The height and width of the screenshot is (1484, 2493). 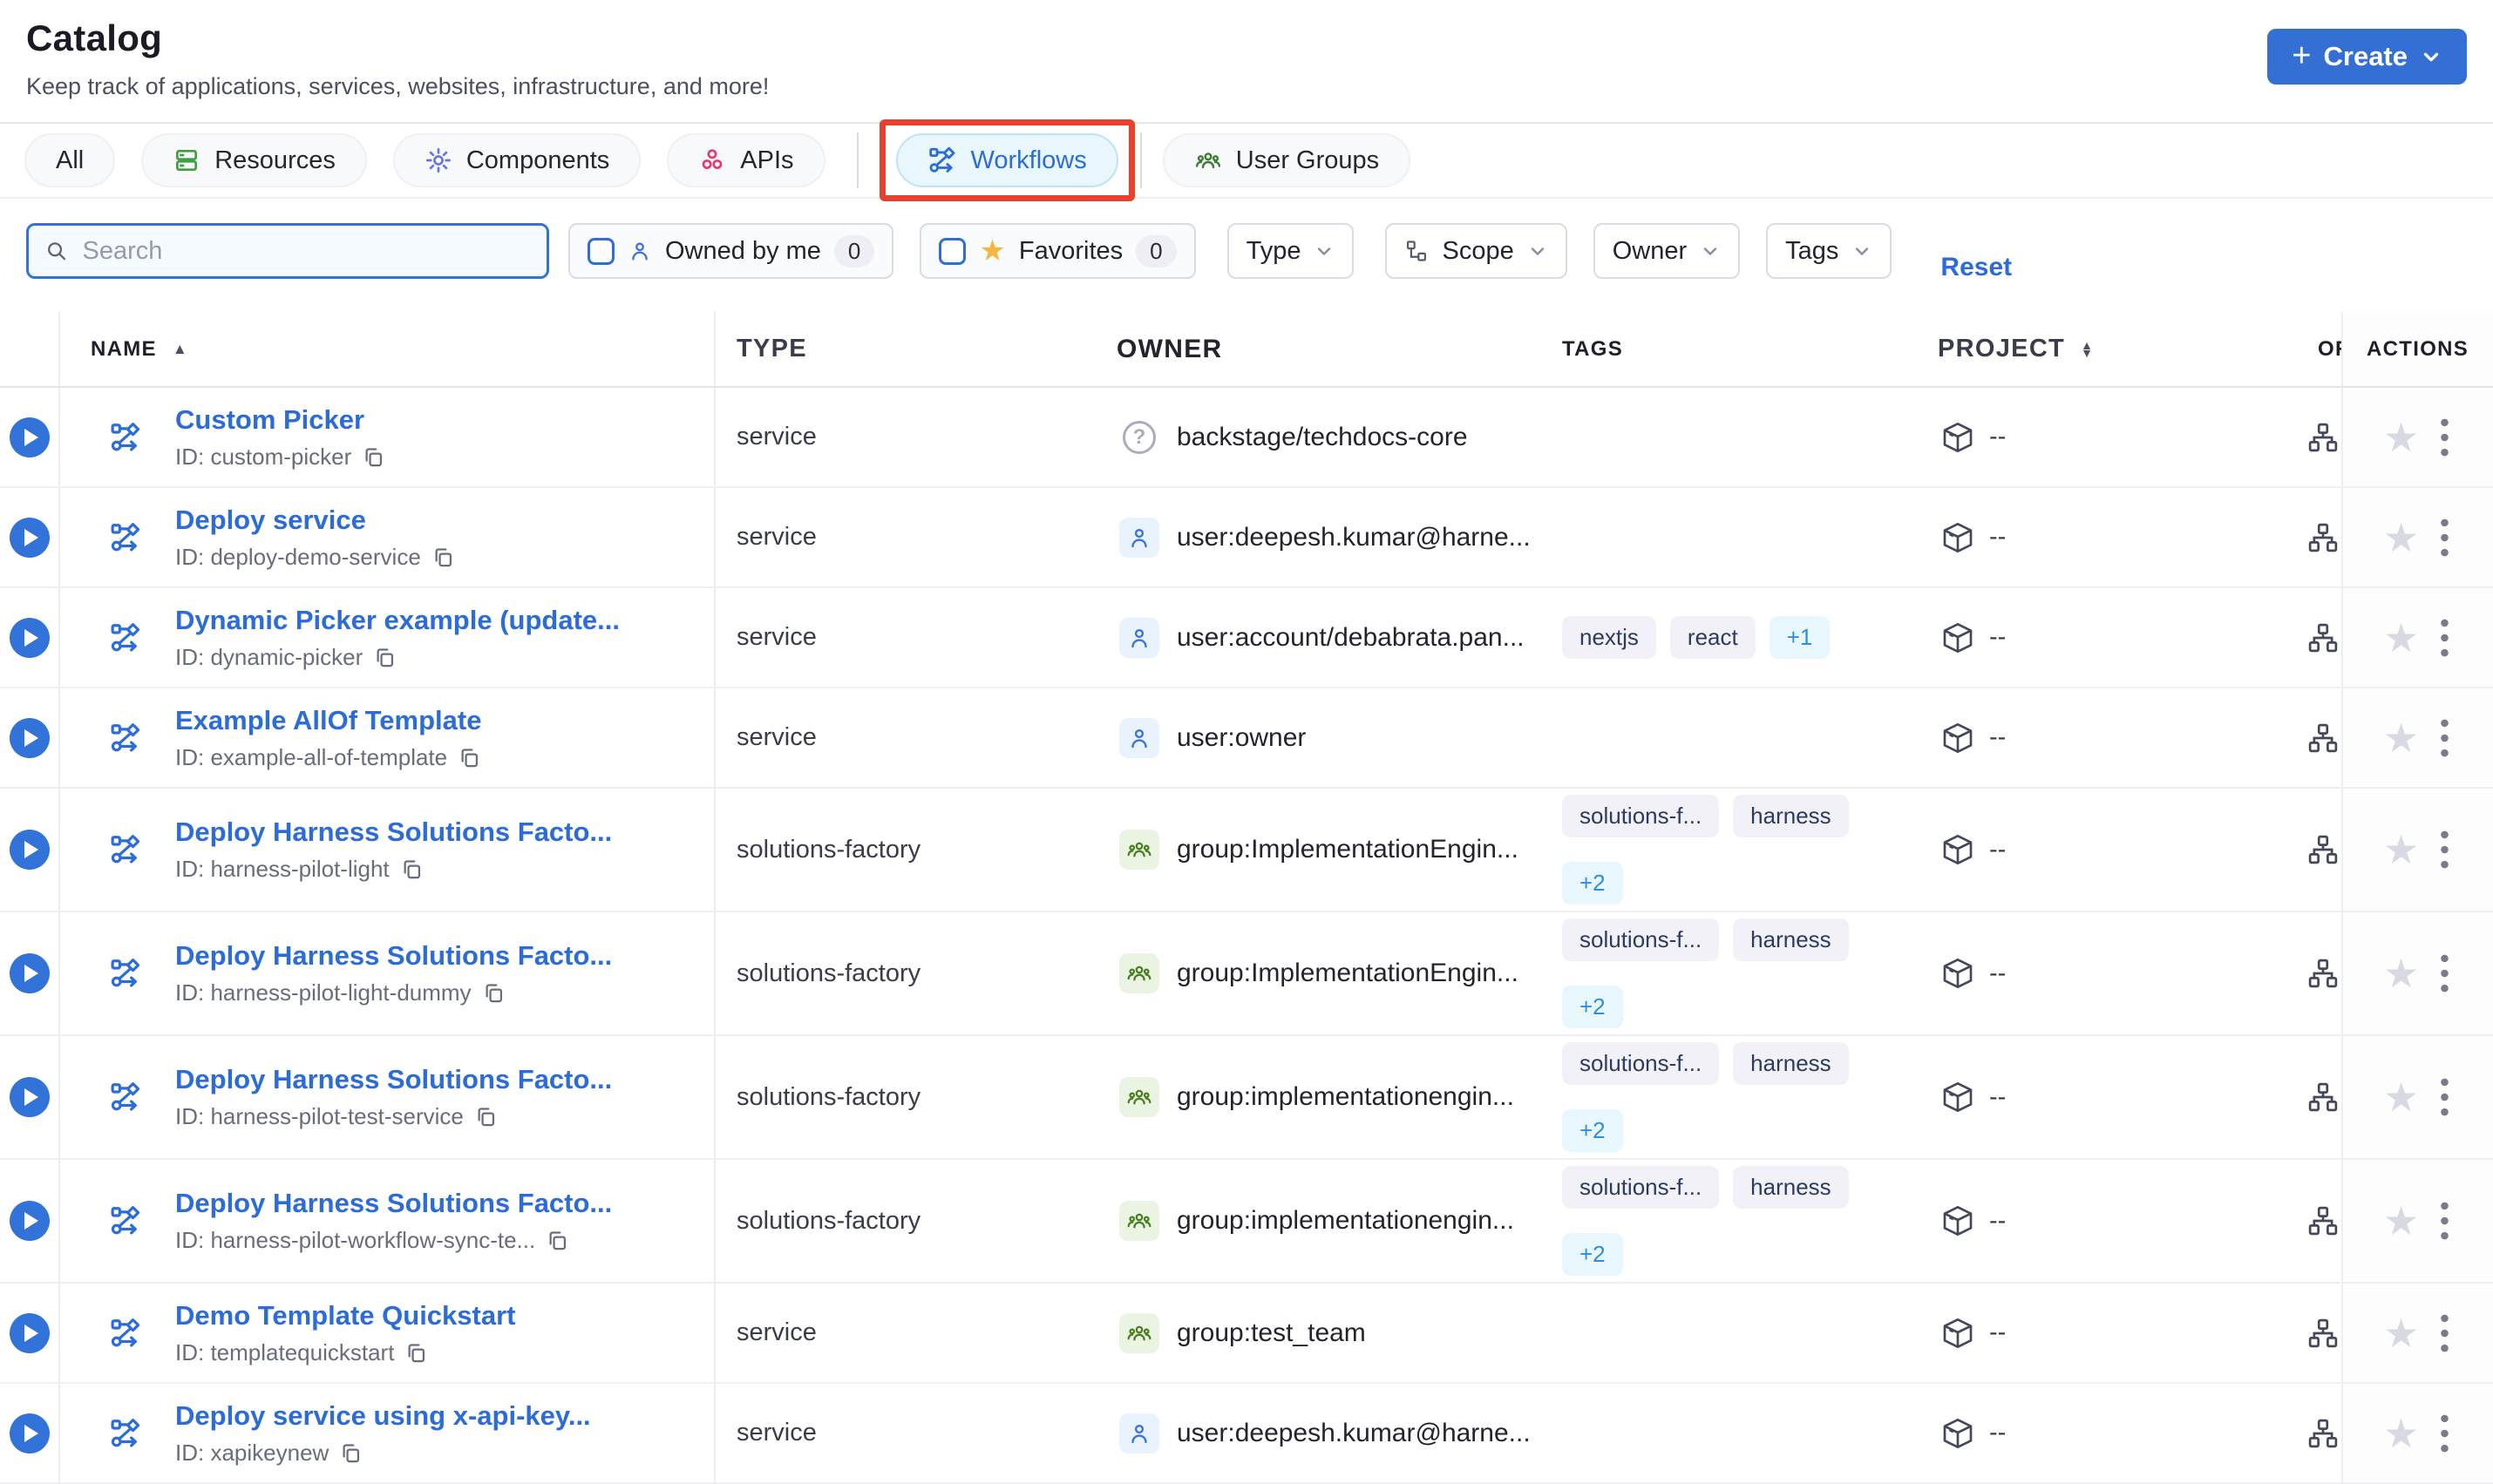 What do you see at coordinates (1800, 637) in the screenshot?
I see `more-tags-chip: +1` at bounding box center [1800, 637].